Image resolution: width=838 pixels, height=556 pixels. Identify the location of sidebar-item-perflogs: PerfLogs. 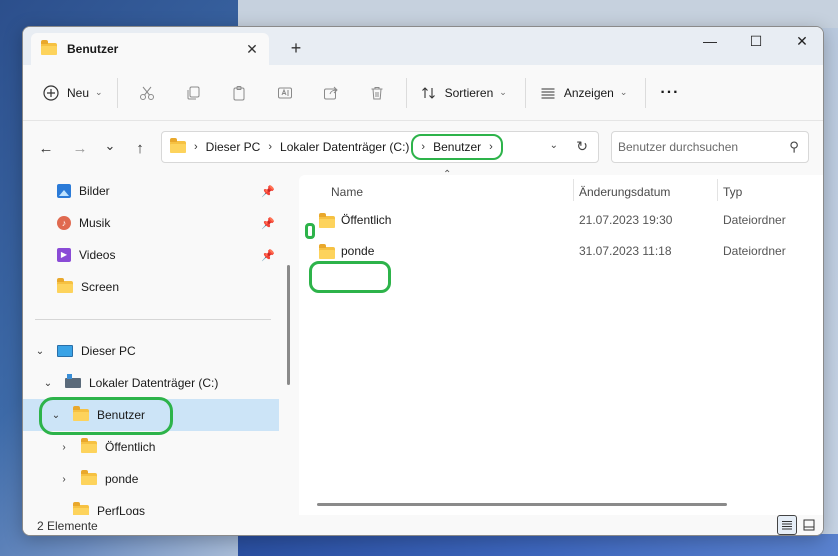
(151, 505).